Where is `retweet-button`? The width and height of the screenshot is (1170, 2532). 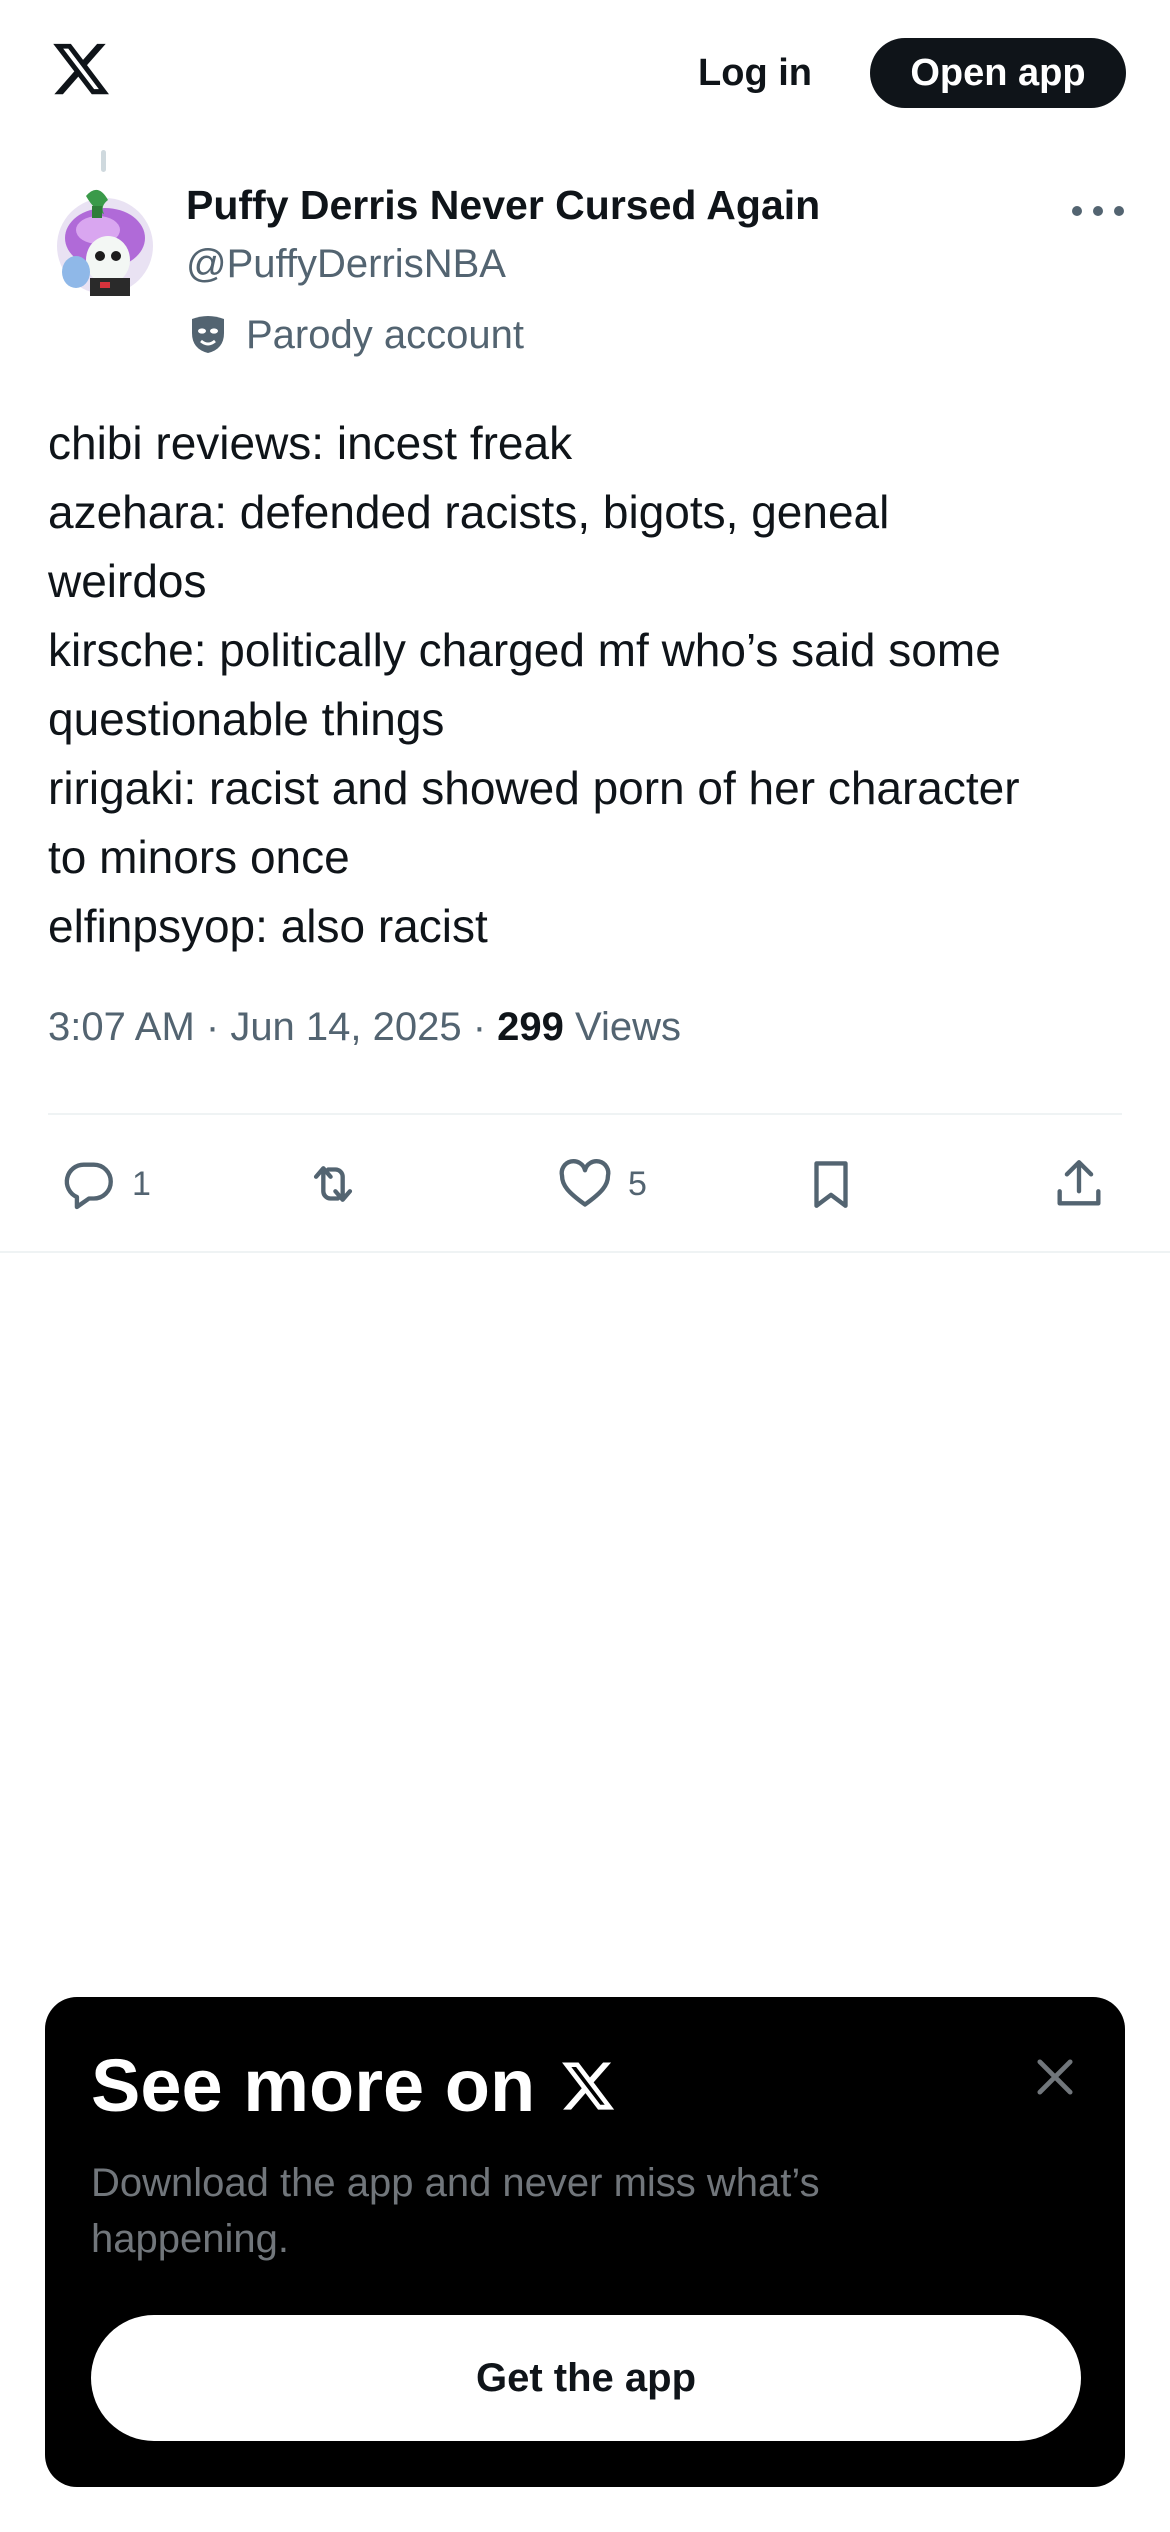
retweet-button is located at coordinates (340, 1184).